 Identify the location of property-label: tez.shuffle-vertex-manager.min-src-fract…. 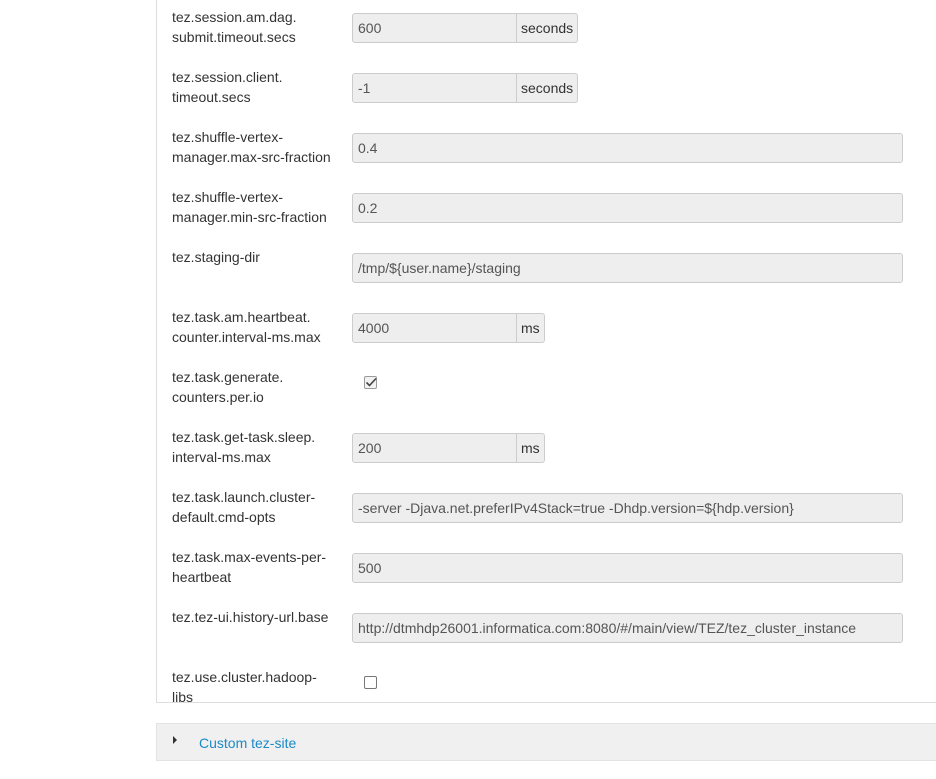
(249, 207).